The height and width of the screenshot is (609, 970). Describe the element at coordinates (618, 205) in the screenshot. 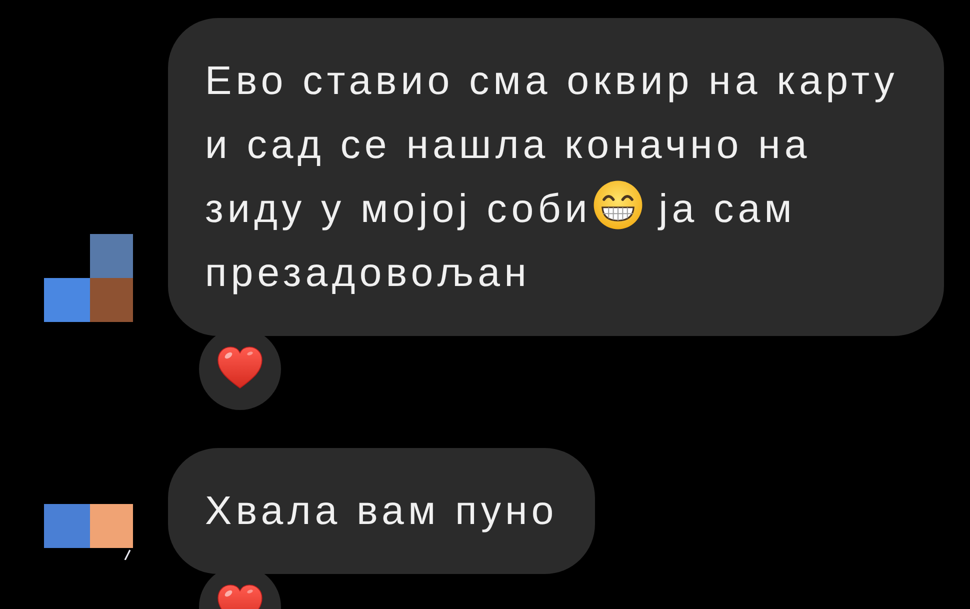

I see `grinning-face-icon` at that location.